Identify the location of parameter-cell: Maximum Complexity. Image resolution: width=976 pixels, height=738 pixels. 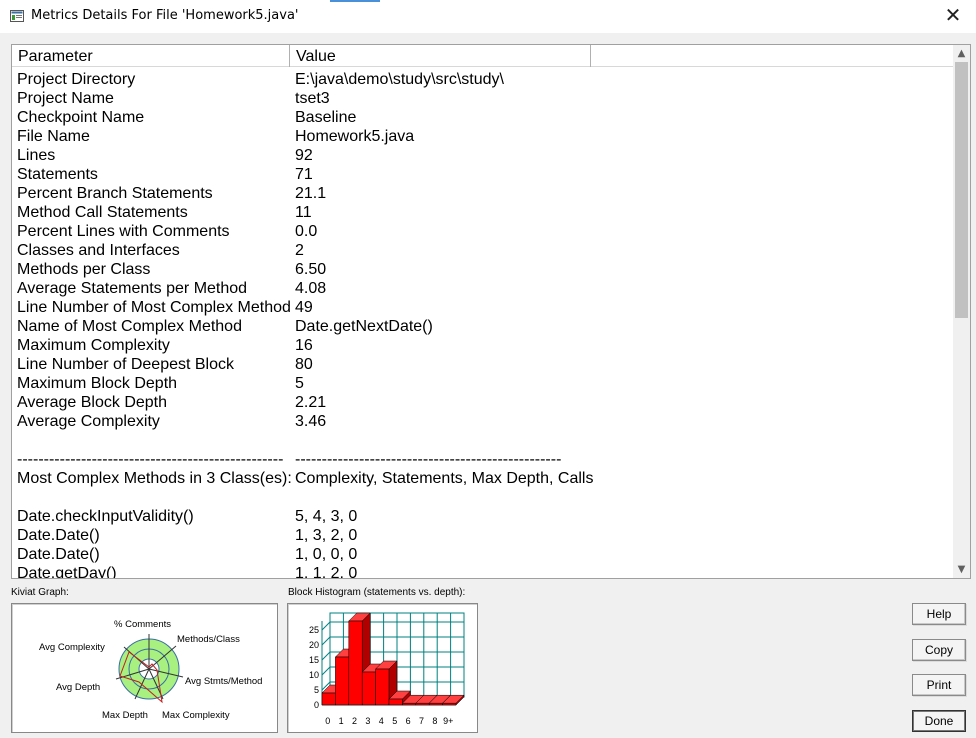
(93, 345).